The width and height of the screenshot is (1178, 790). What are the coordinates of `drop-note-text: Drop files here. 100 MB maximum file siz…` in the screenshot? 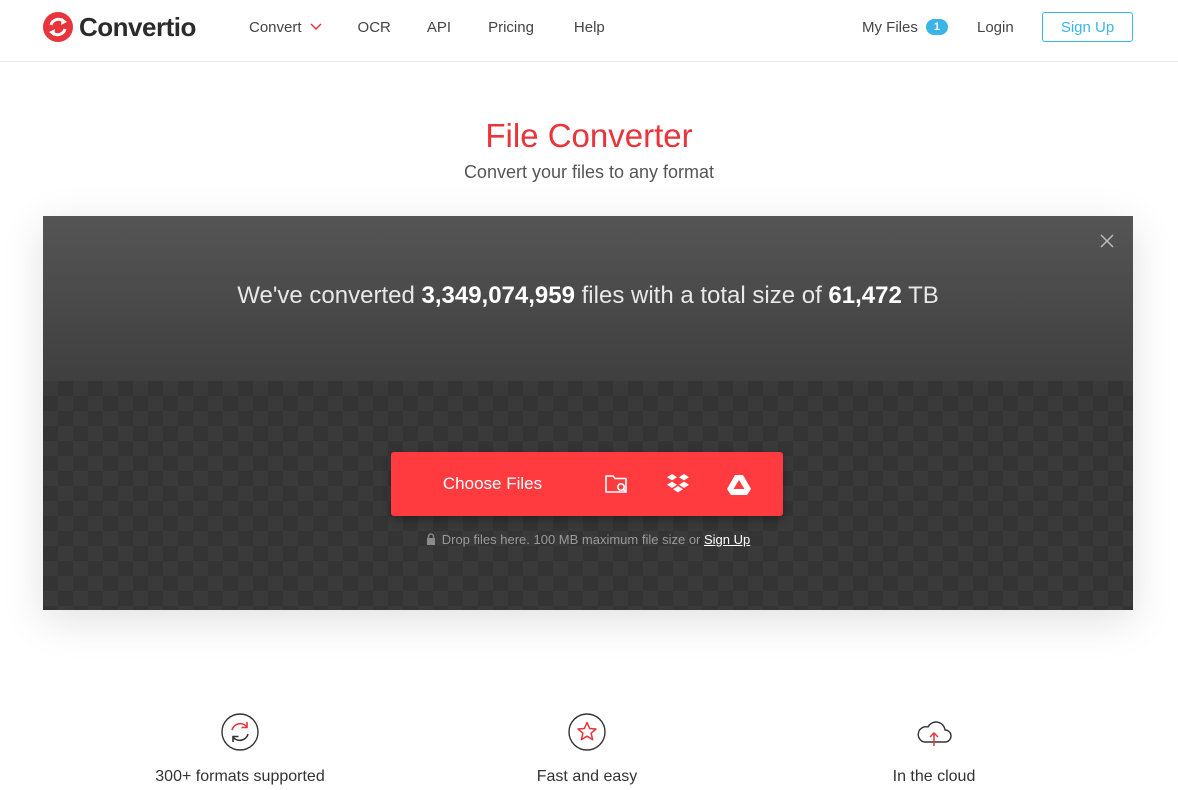 It's located at (572, 539).